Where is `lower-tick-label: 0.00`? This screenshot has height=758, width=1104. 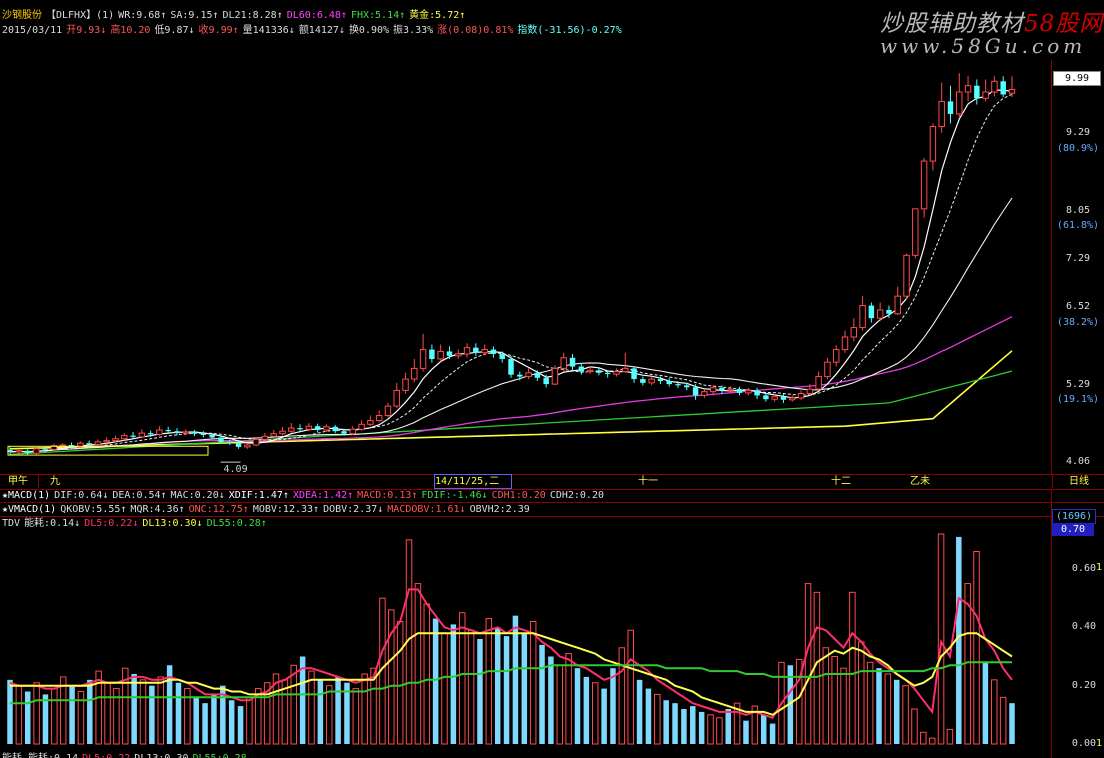 lower-tick-label: 0.00 is located at coordinates (1083, 743).